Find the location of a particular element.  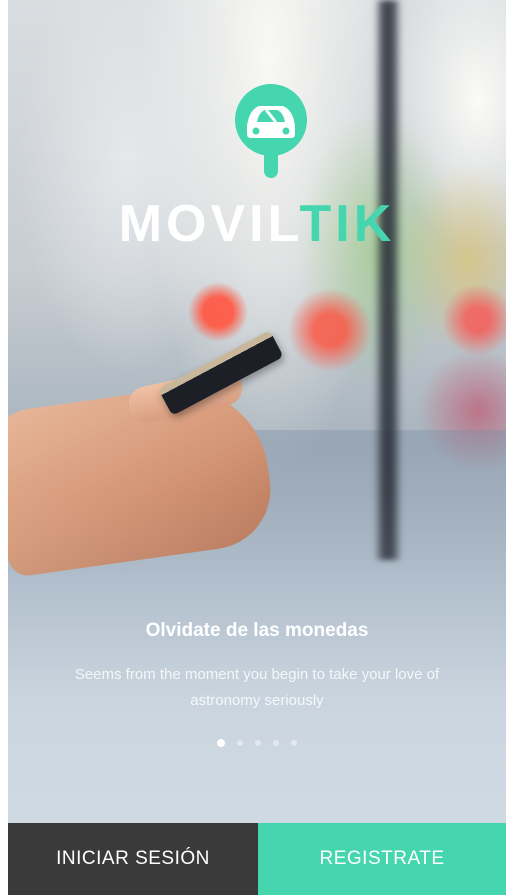

login-button-label: INICIAR SESIÓN is located at coordinates (133, 858).